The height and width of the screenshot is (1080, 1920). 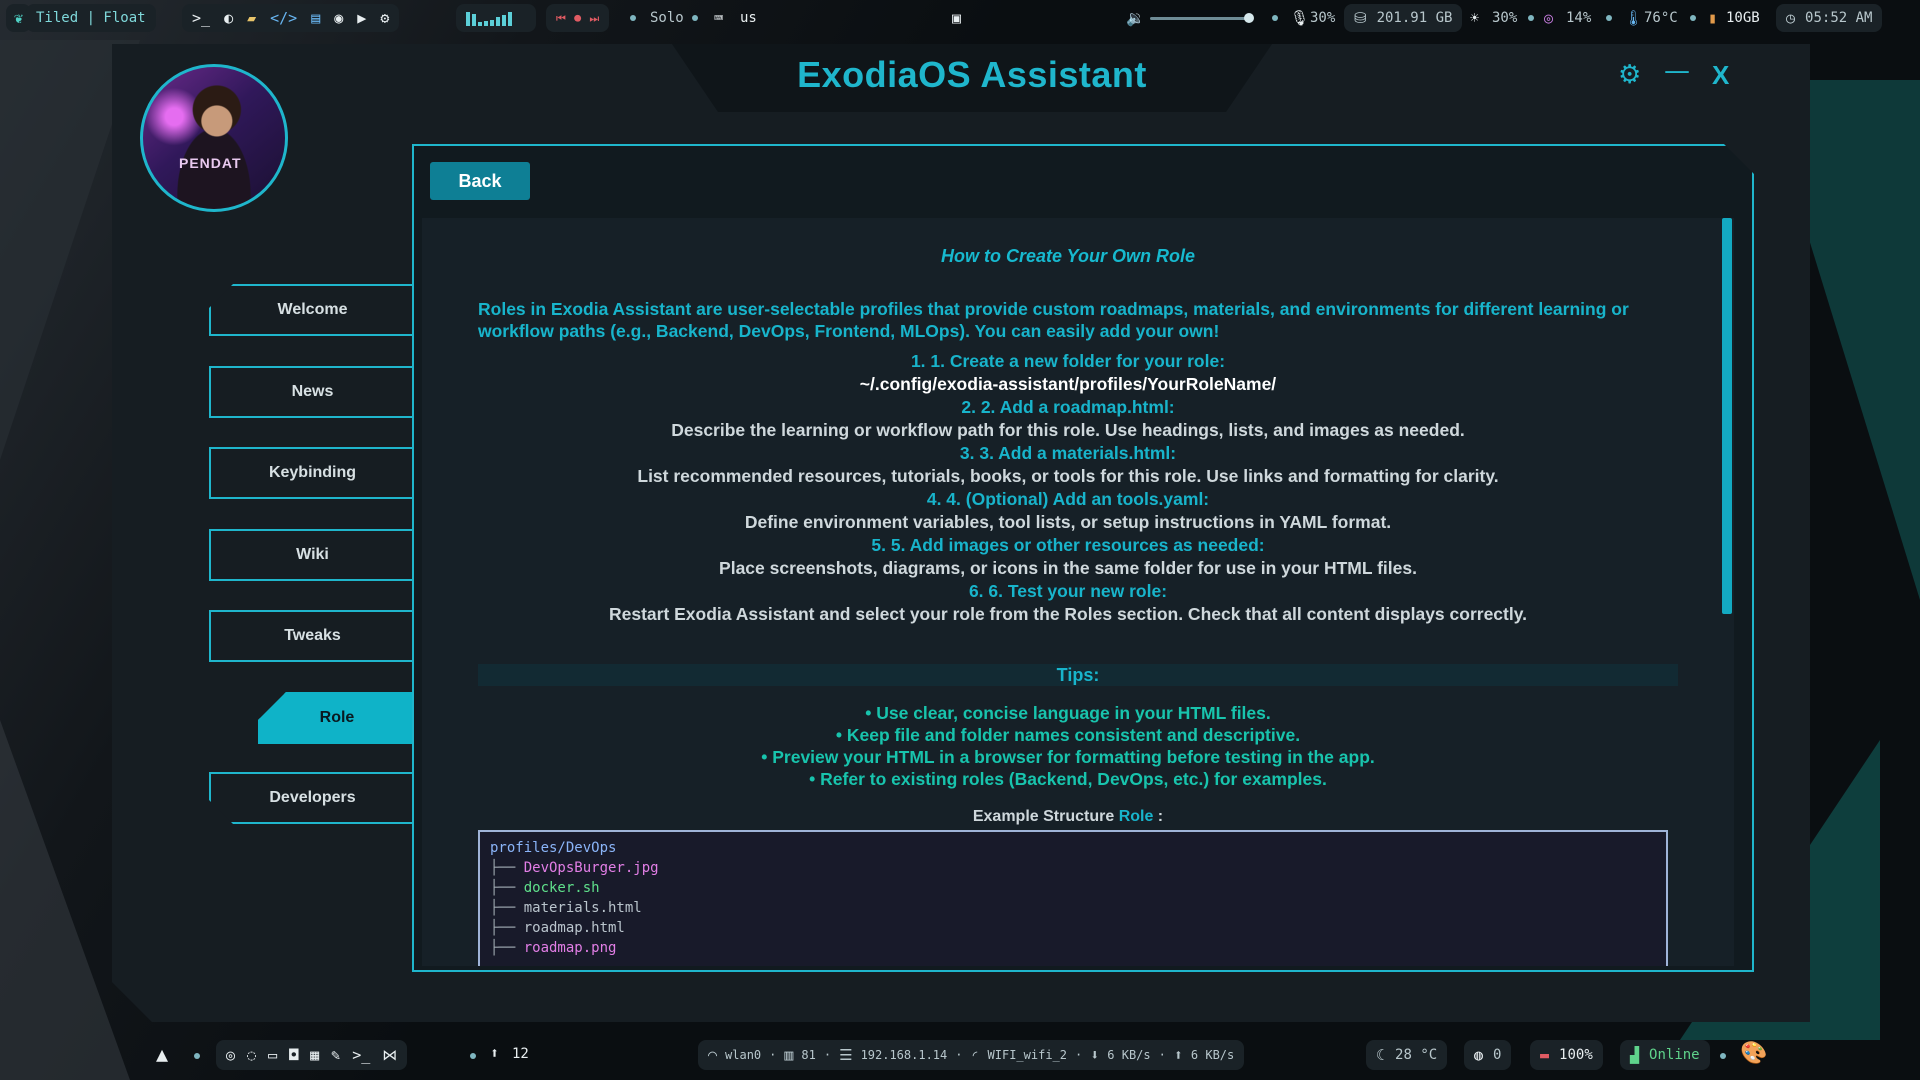 What do you see at coordinates (495, 1053) in the screenshot?
I see `updates-icon: ⬆` at bounding box center [495, 1053].